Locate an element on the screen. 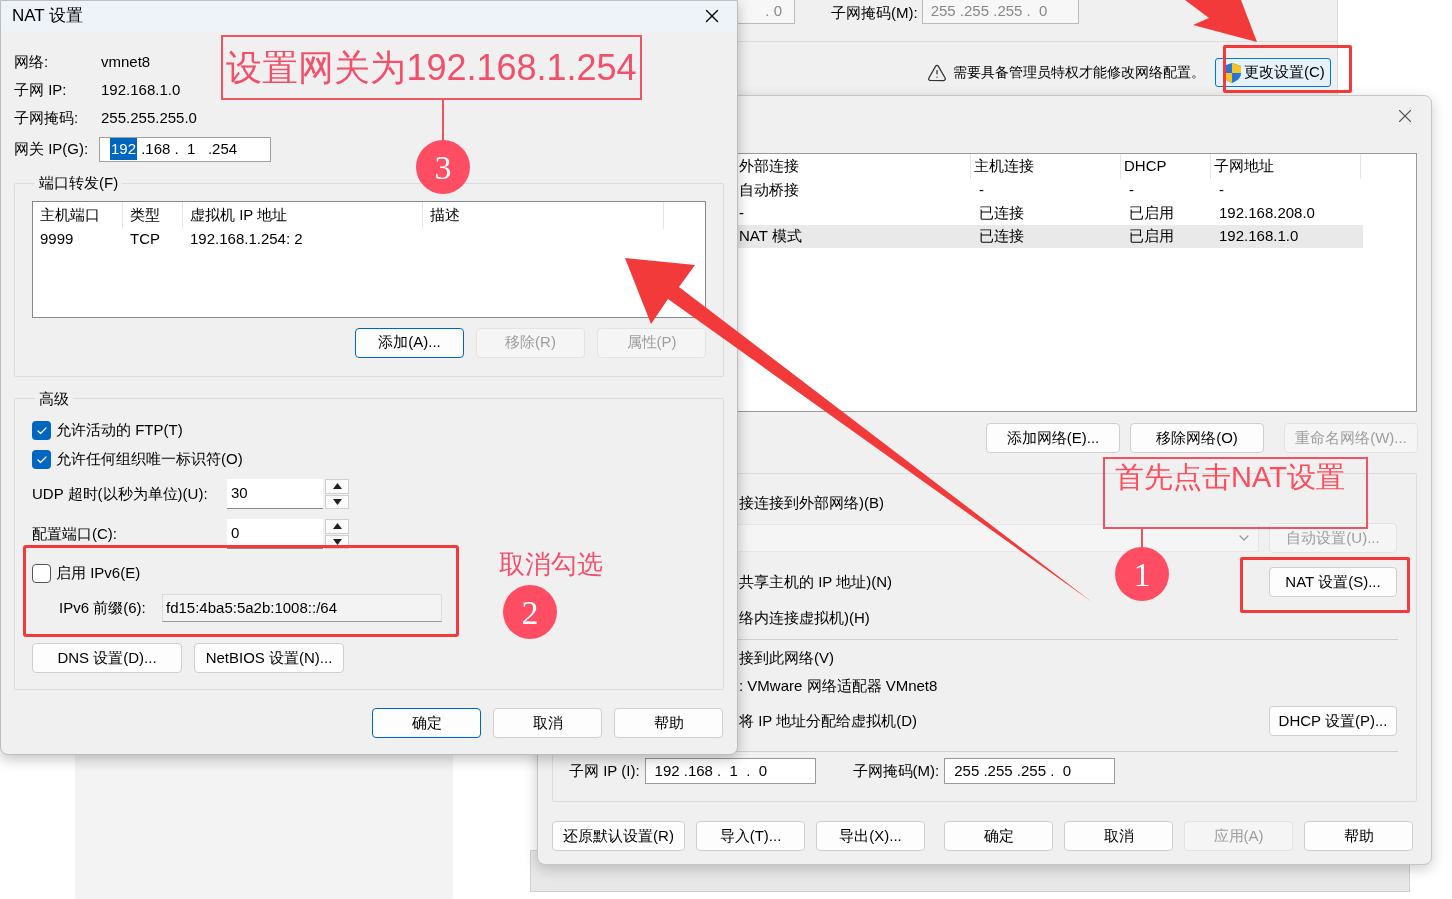 This screenshot has width=1452, height=899. field-label: 配置端口(C): is located at coordinates (75, 533).